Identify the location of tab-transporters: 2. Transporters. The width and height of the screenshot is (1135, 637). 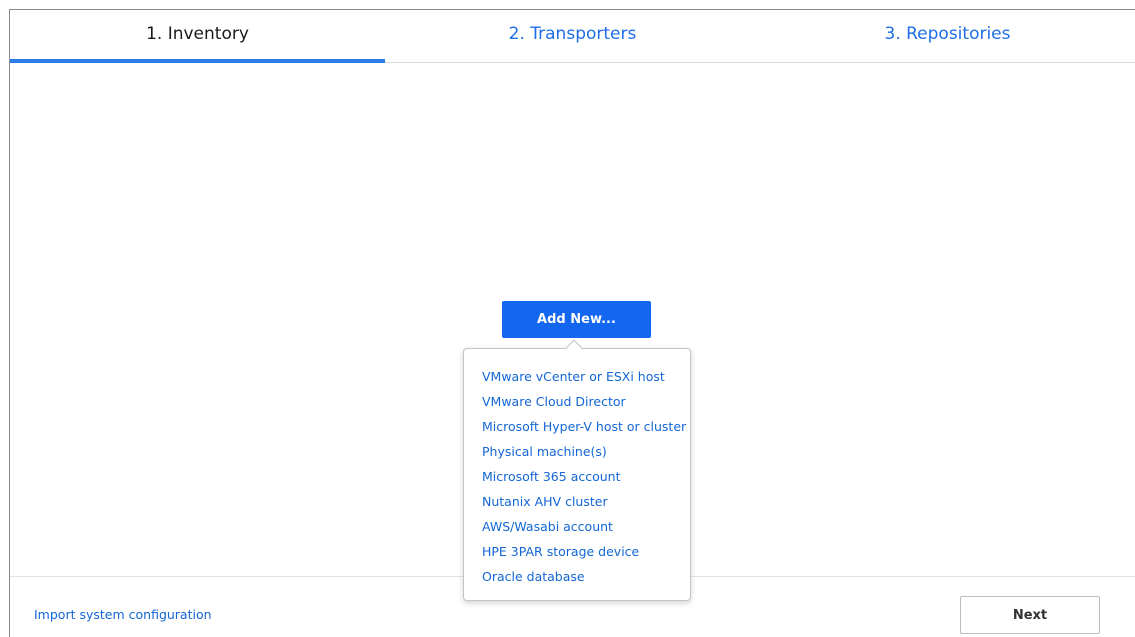
(572, 36).